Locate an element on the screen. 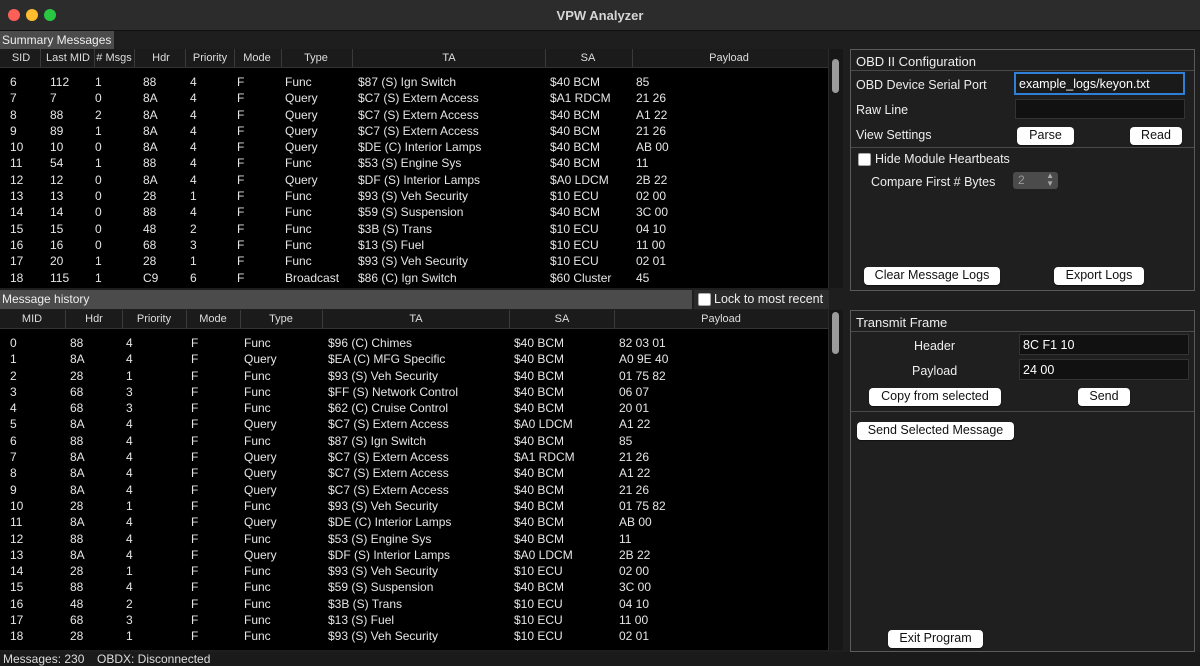 The image size is (1200, 666). spin-arrows-icon: ▲ ▼ is located at coordinates (1050, 180).